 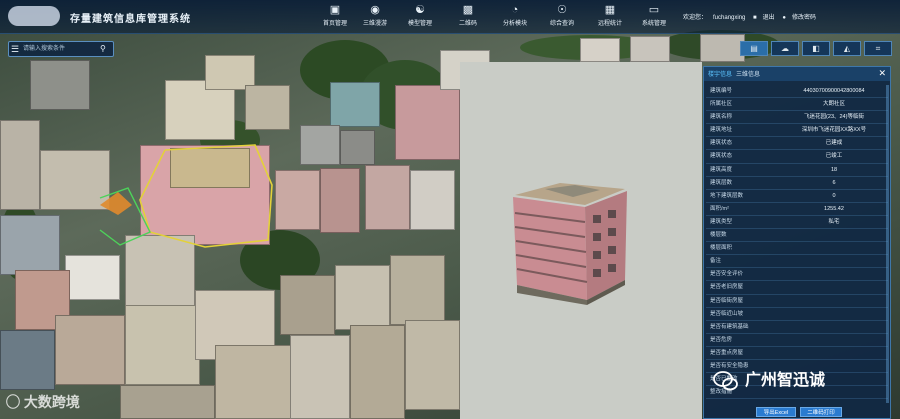 What do you see at coordinates (721, 117) in the screenshot?
I see `attribute-key: 建筑名称` at bounding box center [721, 117].